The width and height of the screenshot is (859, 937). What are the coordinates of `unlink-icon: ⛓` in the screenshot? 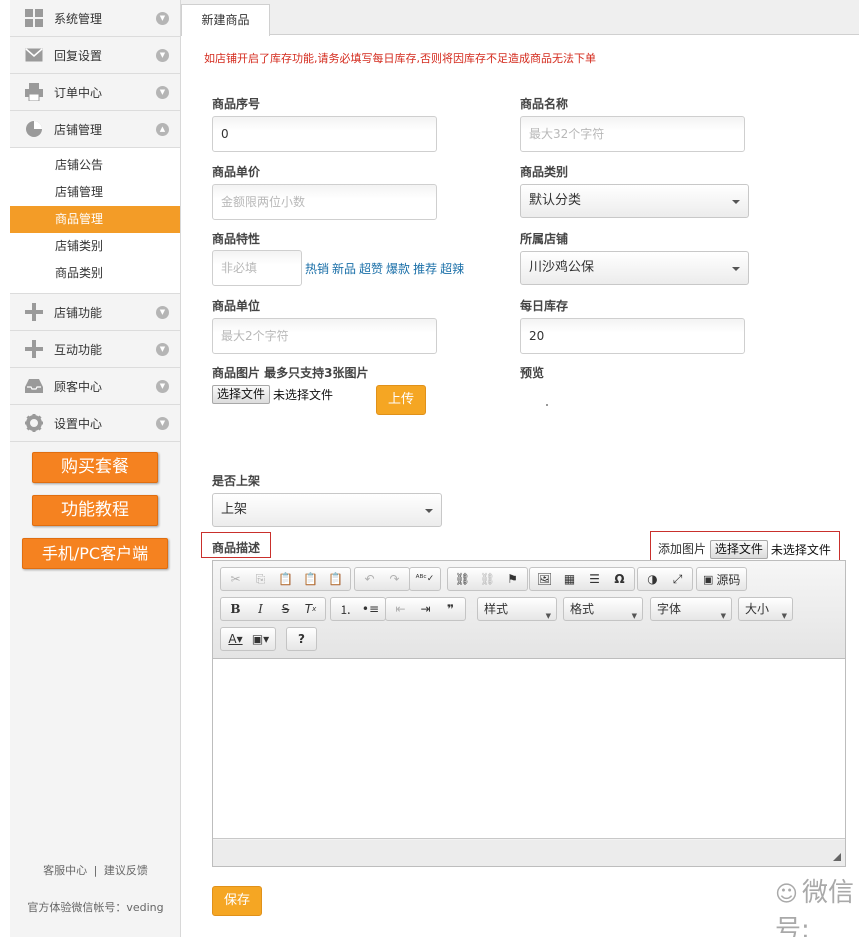 It's located at (487, 579).